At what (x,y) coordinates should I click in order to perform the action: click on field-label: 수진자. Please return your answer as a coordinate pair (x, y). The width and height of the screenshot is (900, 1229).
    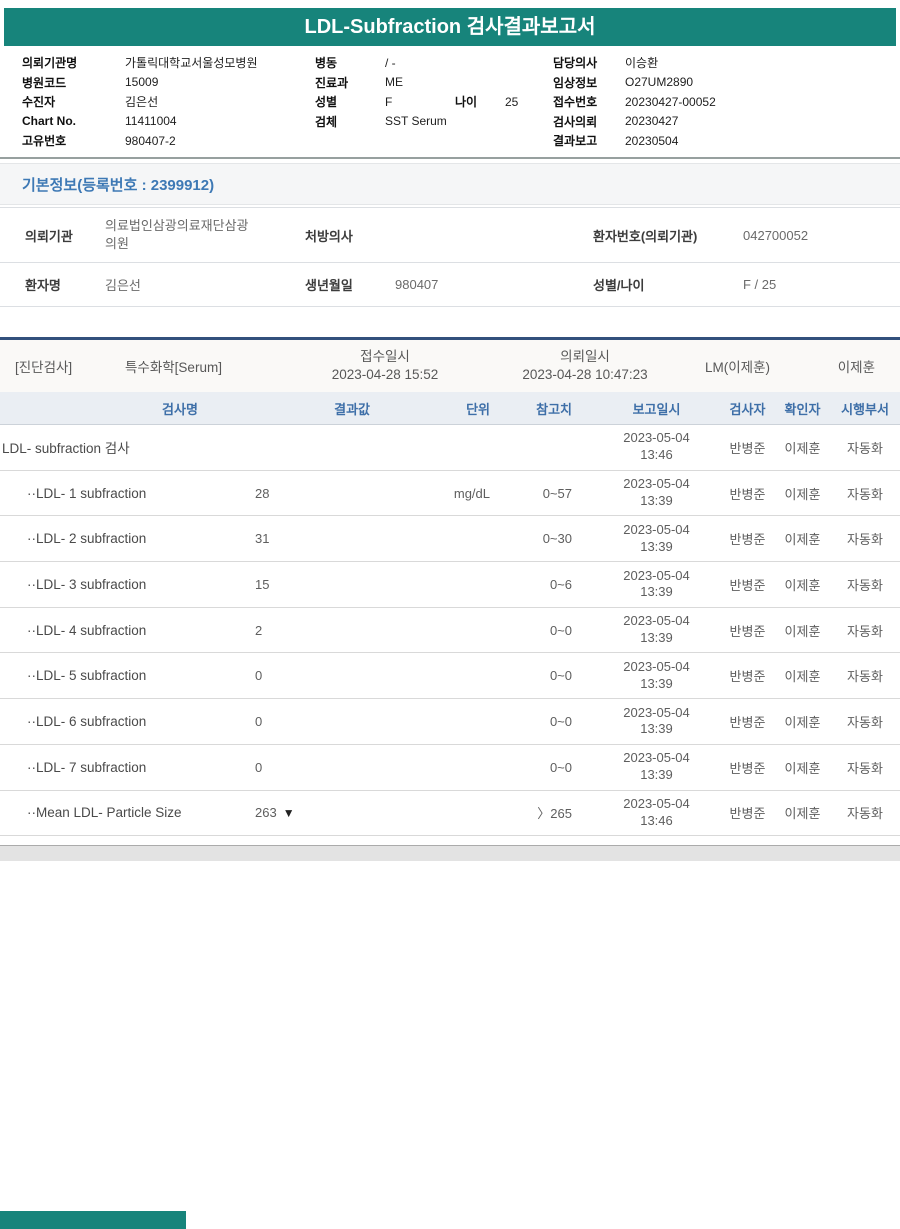
    Looking at the image, I should click on (39, 102).